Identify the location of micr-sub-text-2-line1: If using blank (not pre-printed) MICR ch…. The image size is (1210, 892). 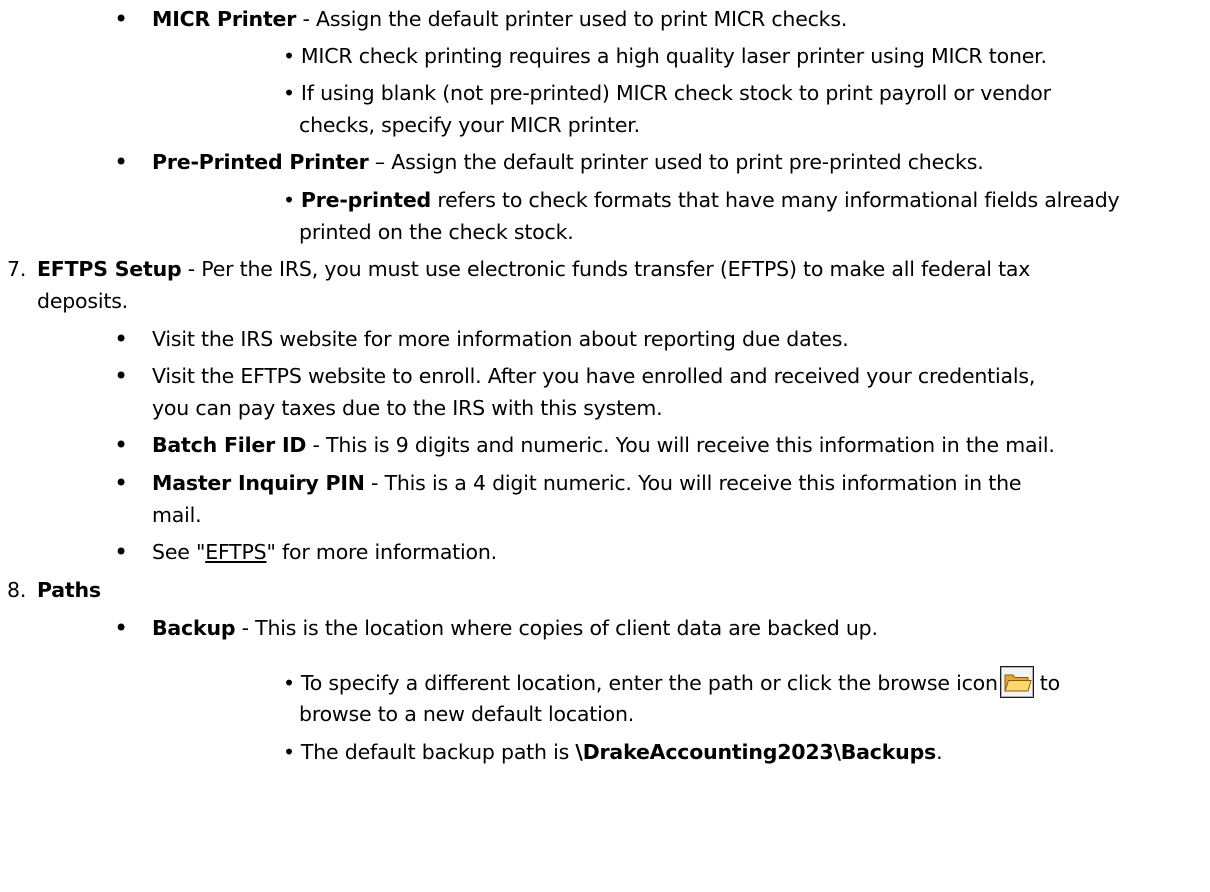
(675, 93).